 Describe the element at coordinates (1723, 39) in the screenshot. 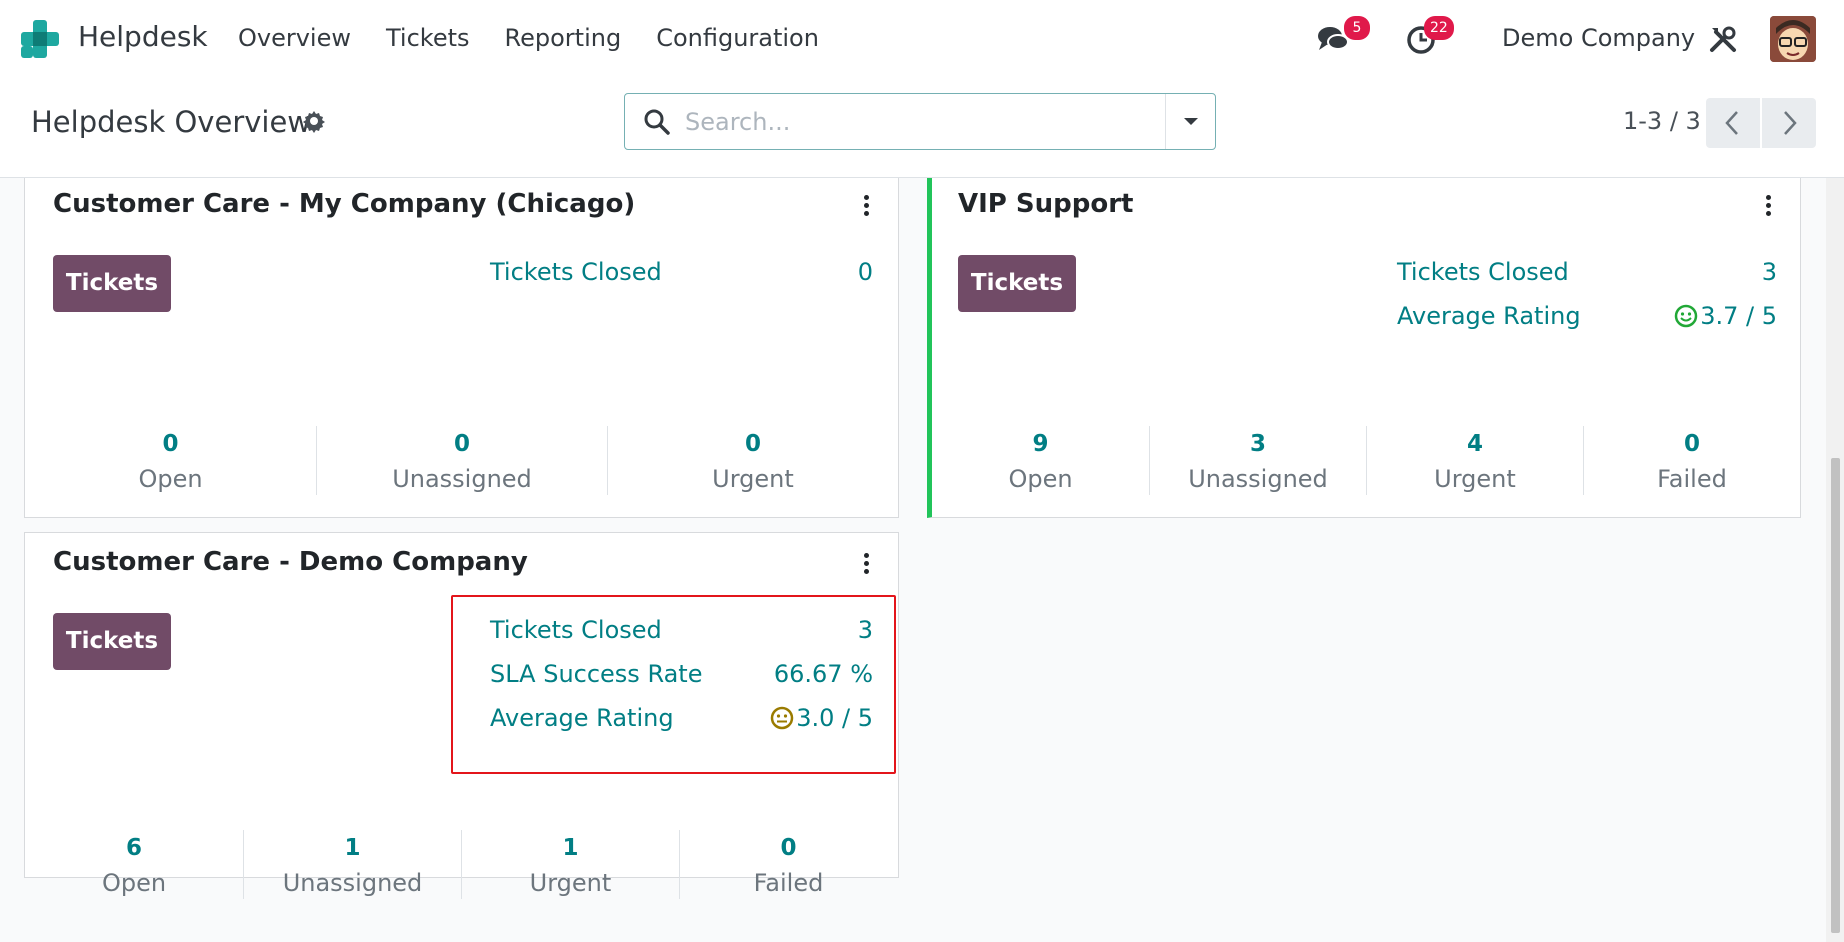

I see `debug-tools-icon` at that location.